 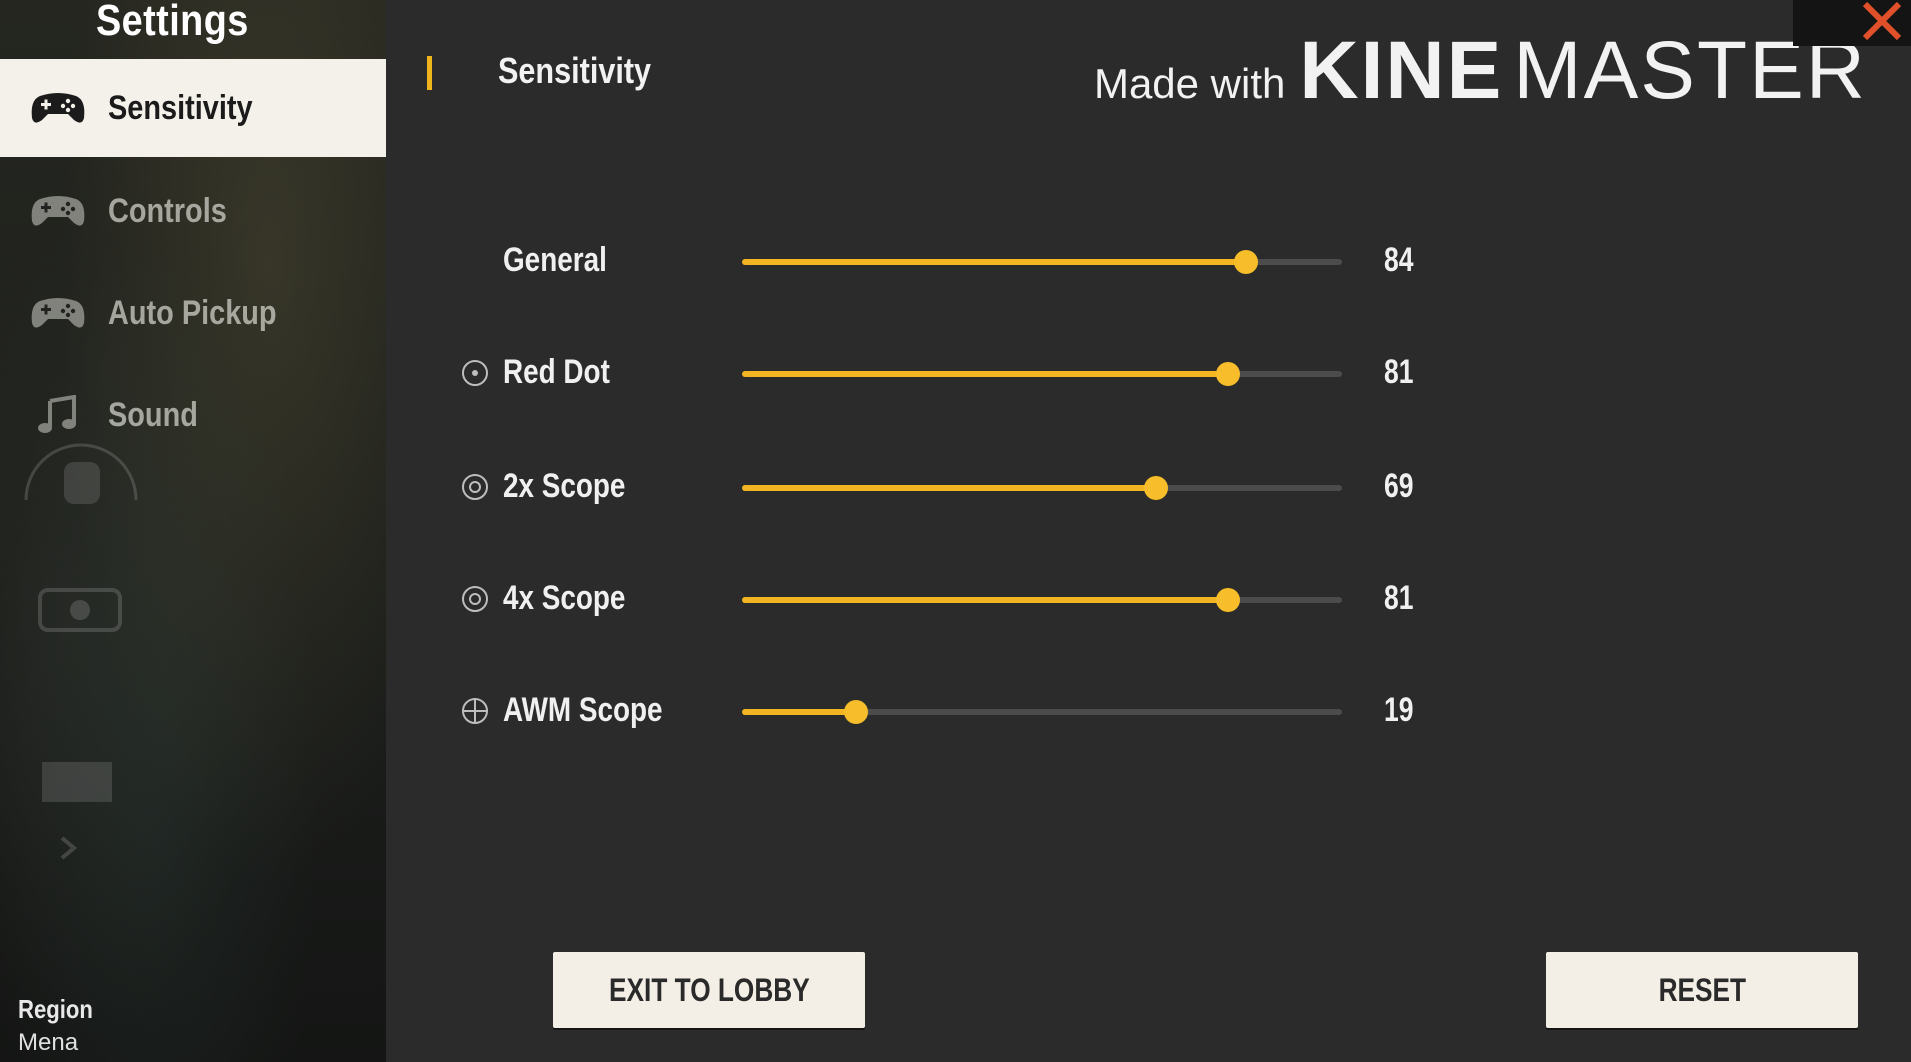 What do you see at coordinates (77, 811) in the screenshot?
I see `background-chevron-icon` at bounding box center [77, 811].